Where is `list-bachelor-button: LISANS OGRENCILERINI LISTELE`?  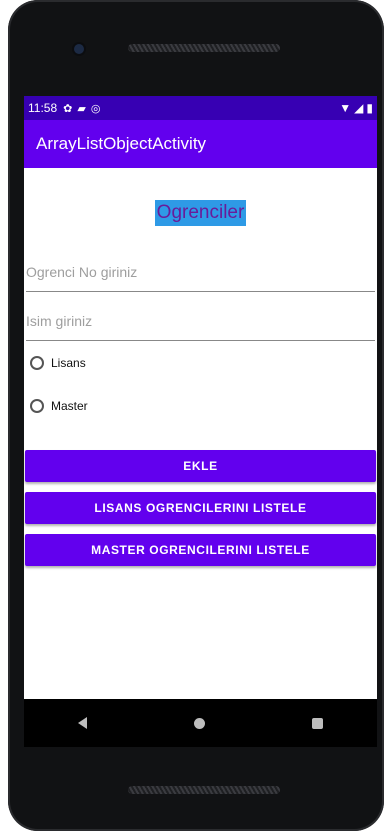
list-bachelor-button: LISANS OGRENCILERINI LISTELE is located at coordinates (200, 508).